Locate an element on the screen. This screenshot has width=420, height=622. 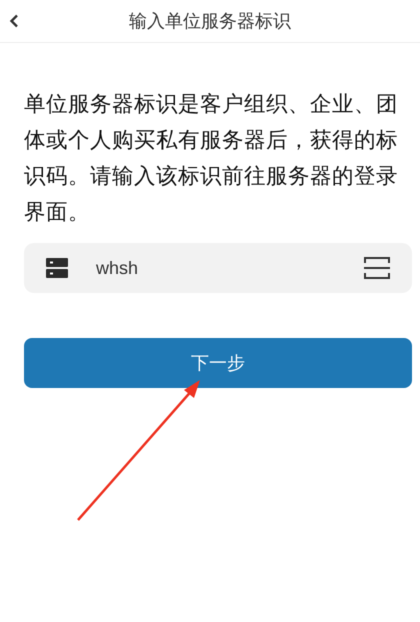
scan-icon is located at coordinates (377, 268).